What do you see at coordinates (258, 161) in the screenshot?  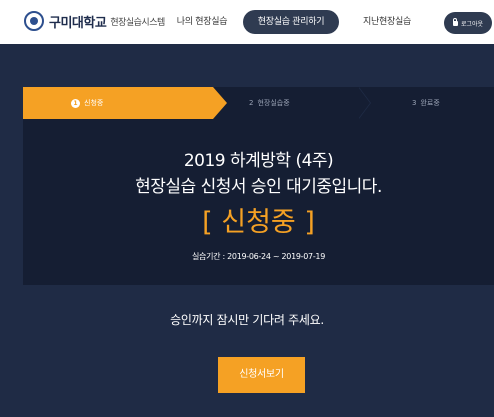 I see `program-title: 2019 하계방학 (4주)` at bounding box center [258, 161].